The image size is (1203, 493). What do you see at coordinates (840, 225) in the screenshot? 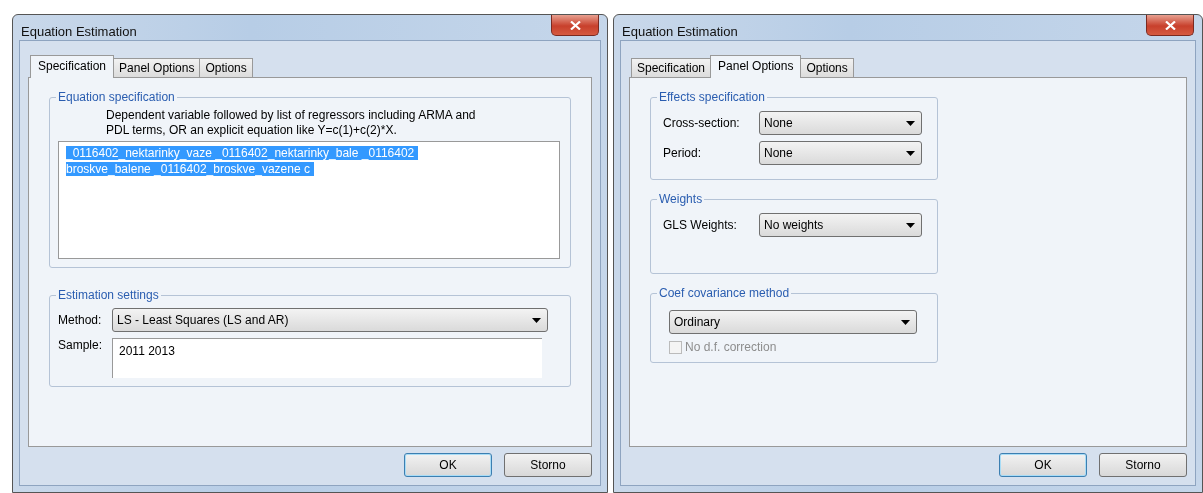
I see `dropdown: No weights` at bounding box center [840, 225].